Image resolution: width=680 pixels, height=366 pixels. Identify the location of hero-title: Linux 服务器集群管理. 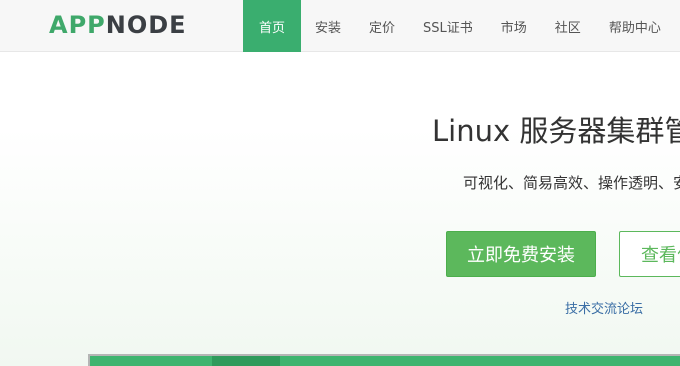
(556, 131).